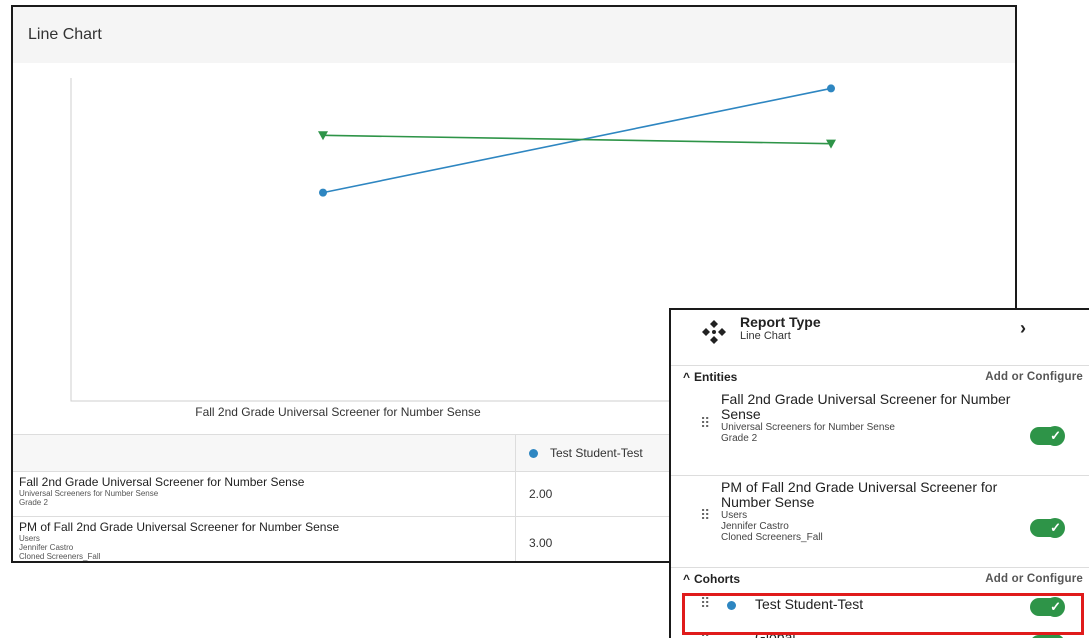 This screenshot has width=1089, height=638. I want to click on cohorts-collapse-toggle: ^ Cohorts, so click(711, 579).